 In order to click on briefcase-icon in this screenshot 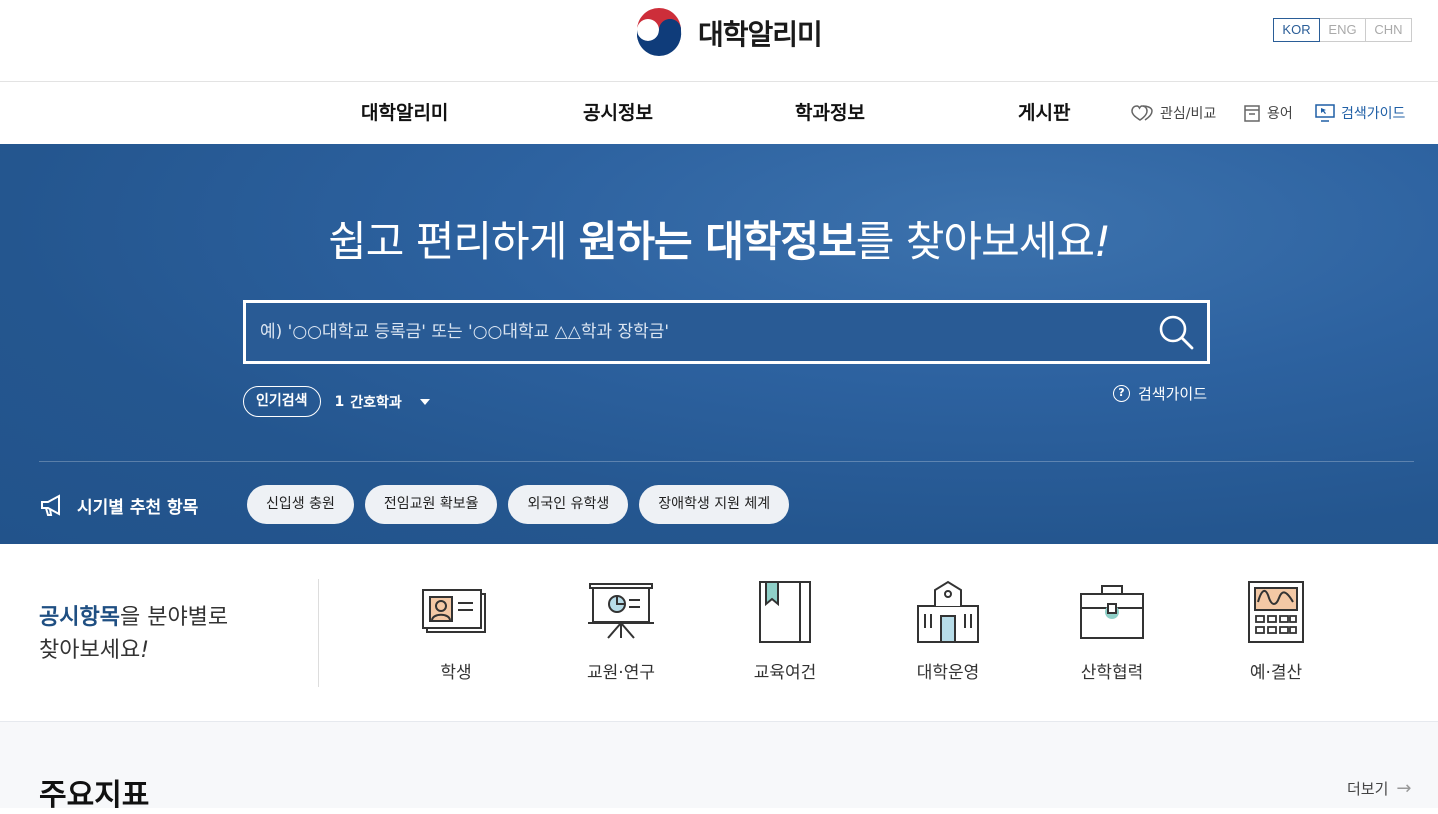, I will do `click(1112, 612)`.